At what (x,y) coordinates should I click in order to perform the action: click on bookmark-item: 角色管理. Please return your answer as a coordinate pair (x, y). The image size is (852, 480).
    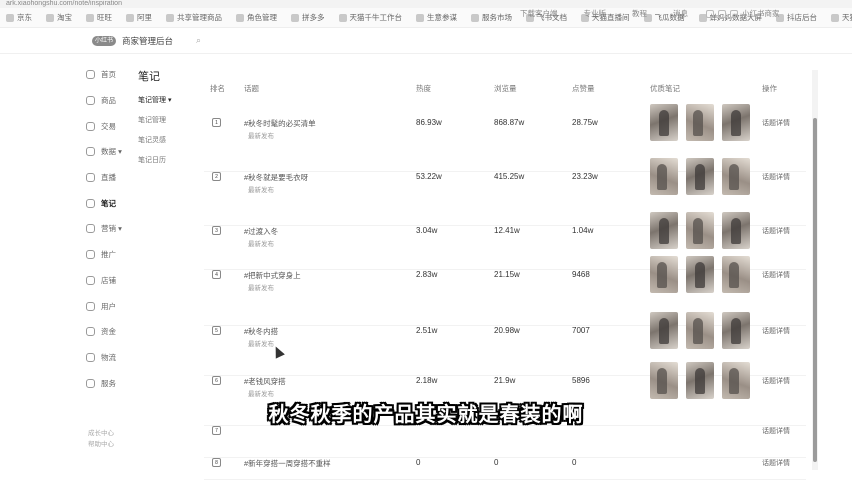
    Looking at the image, I should click on (256, 17).